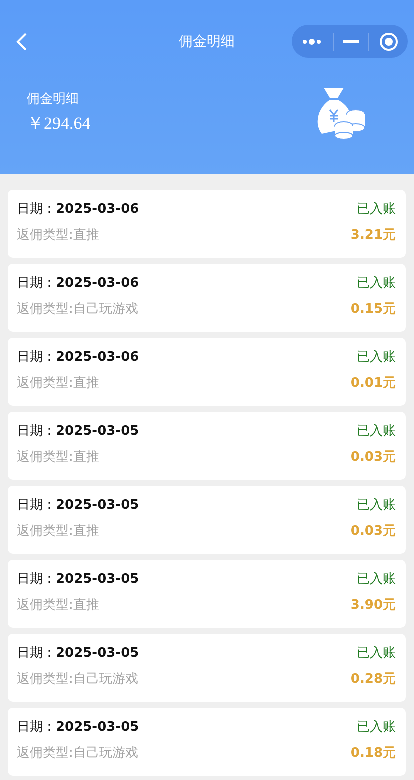  Describe the element at coordinates (373, 753) in the screenshot. I see `record-amount: 0.18元` at that location.